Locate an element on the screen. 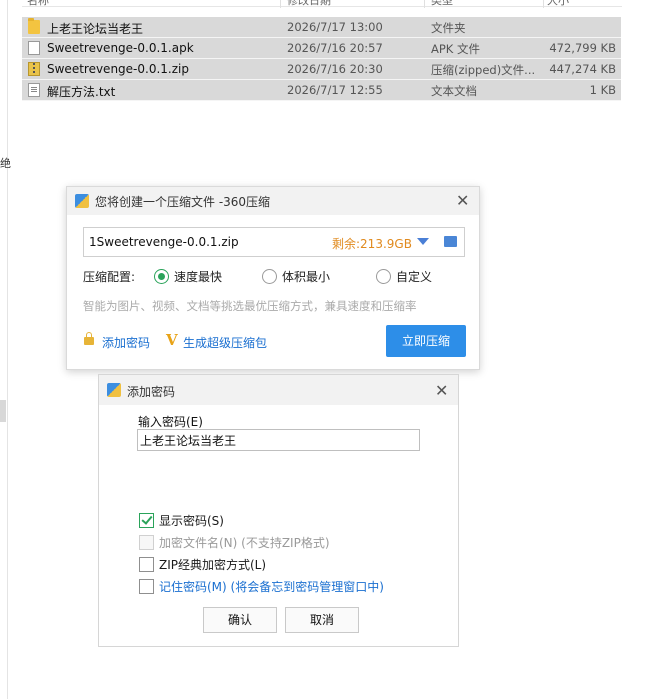  add-password-link: 添加密码 is located at coordinates (126, 342).